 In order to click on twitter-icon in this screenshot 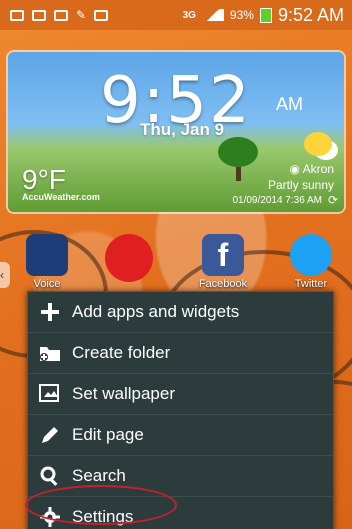, I will do `click(311, 255)`.